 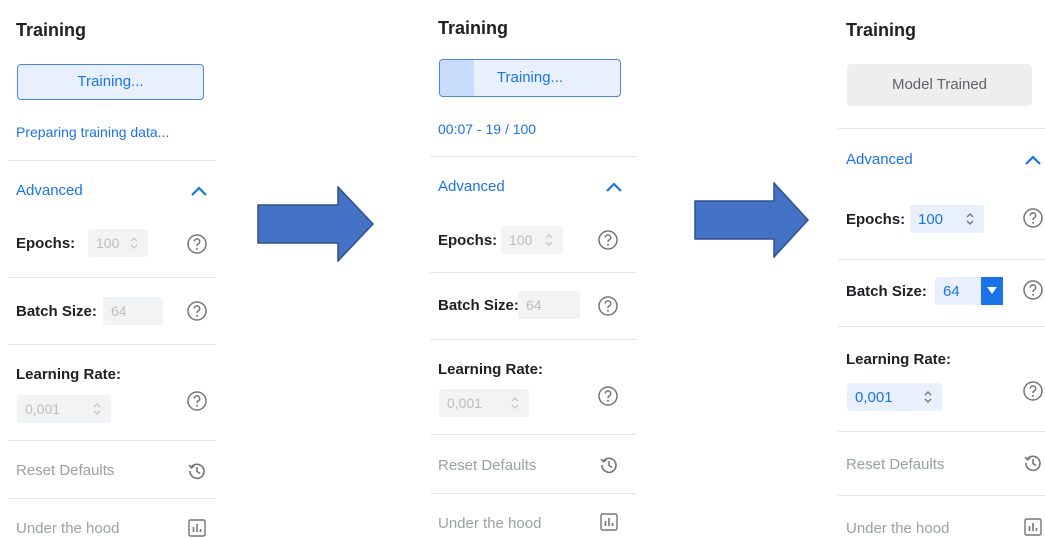 I want to click on model-trained-label: Model Trained, so click(x=939, y=84).